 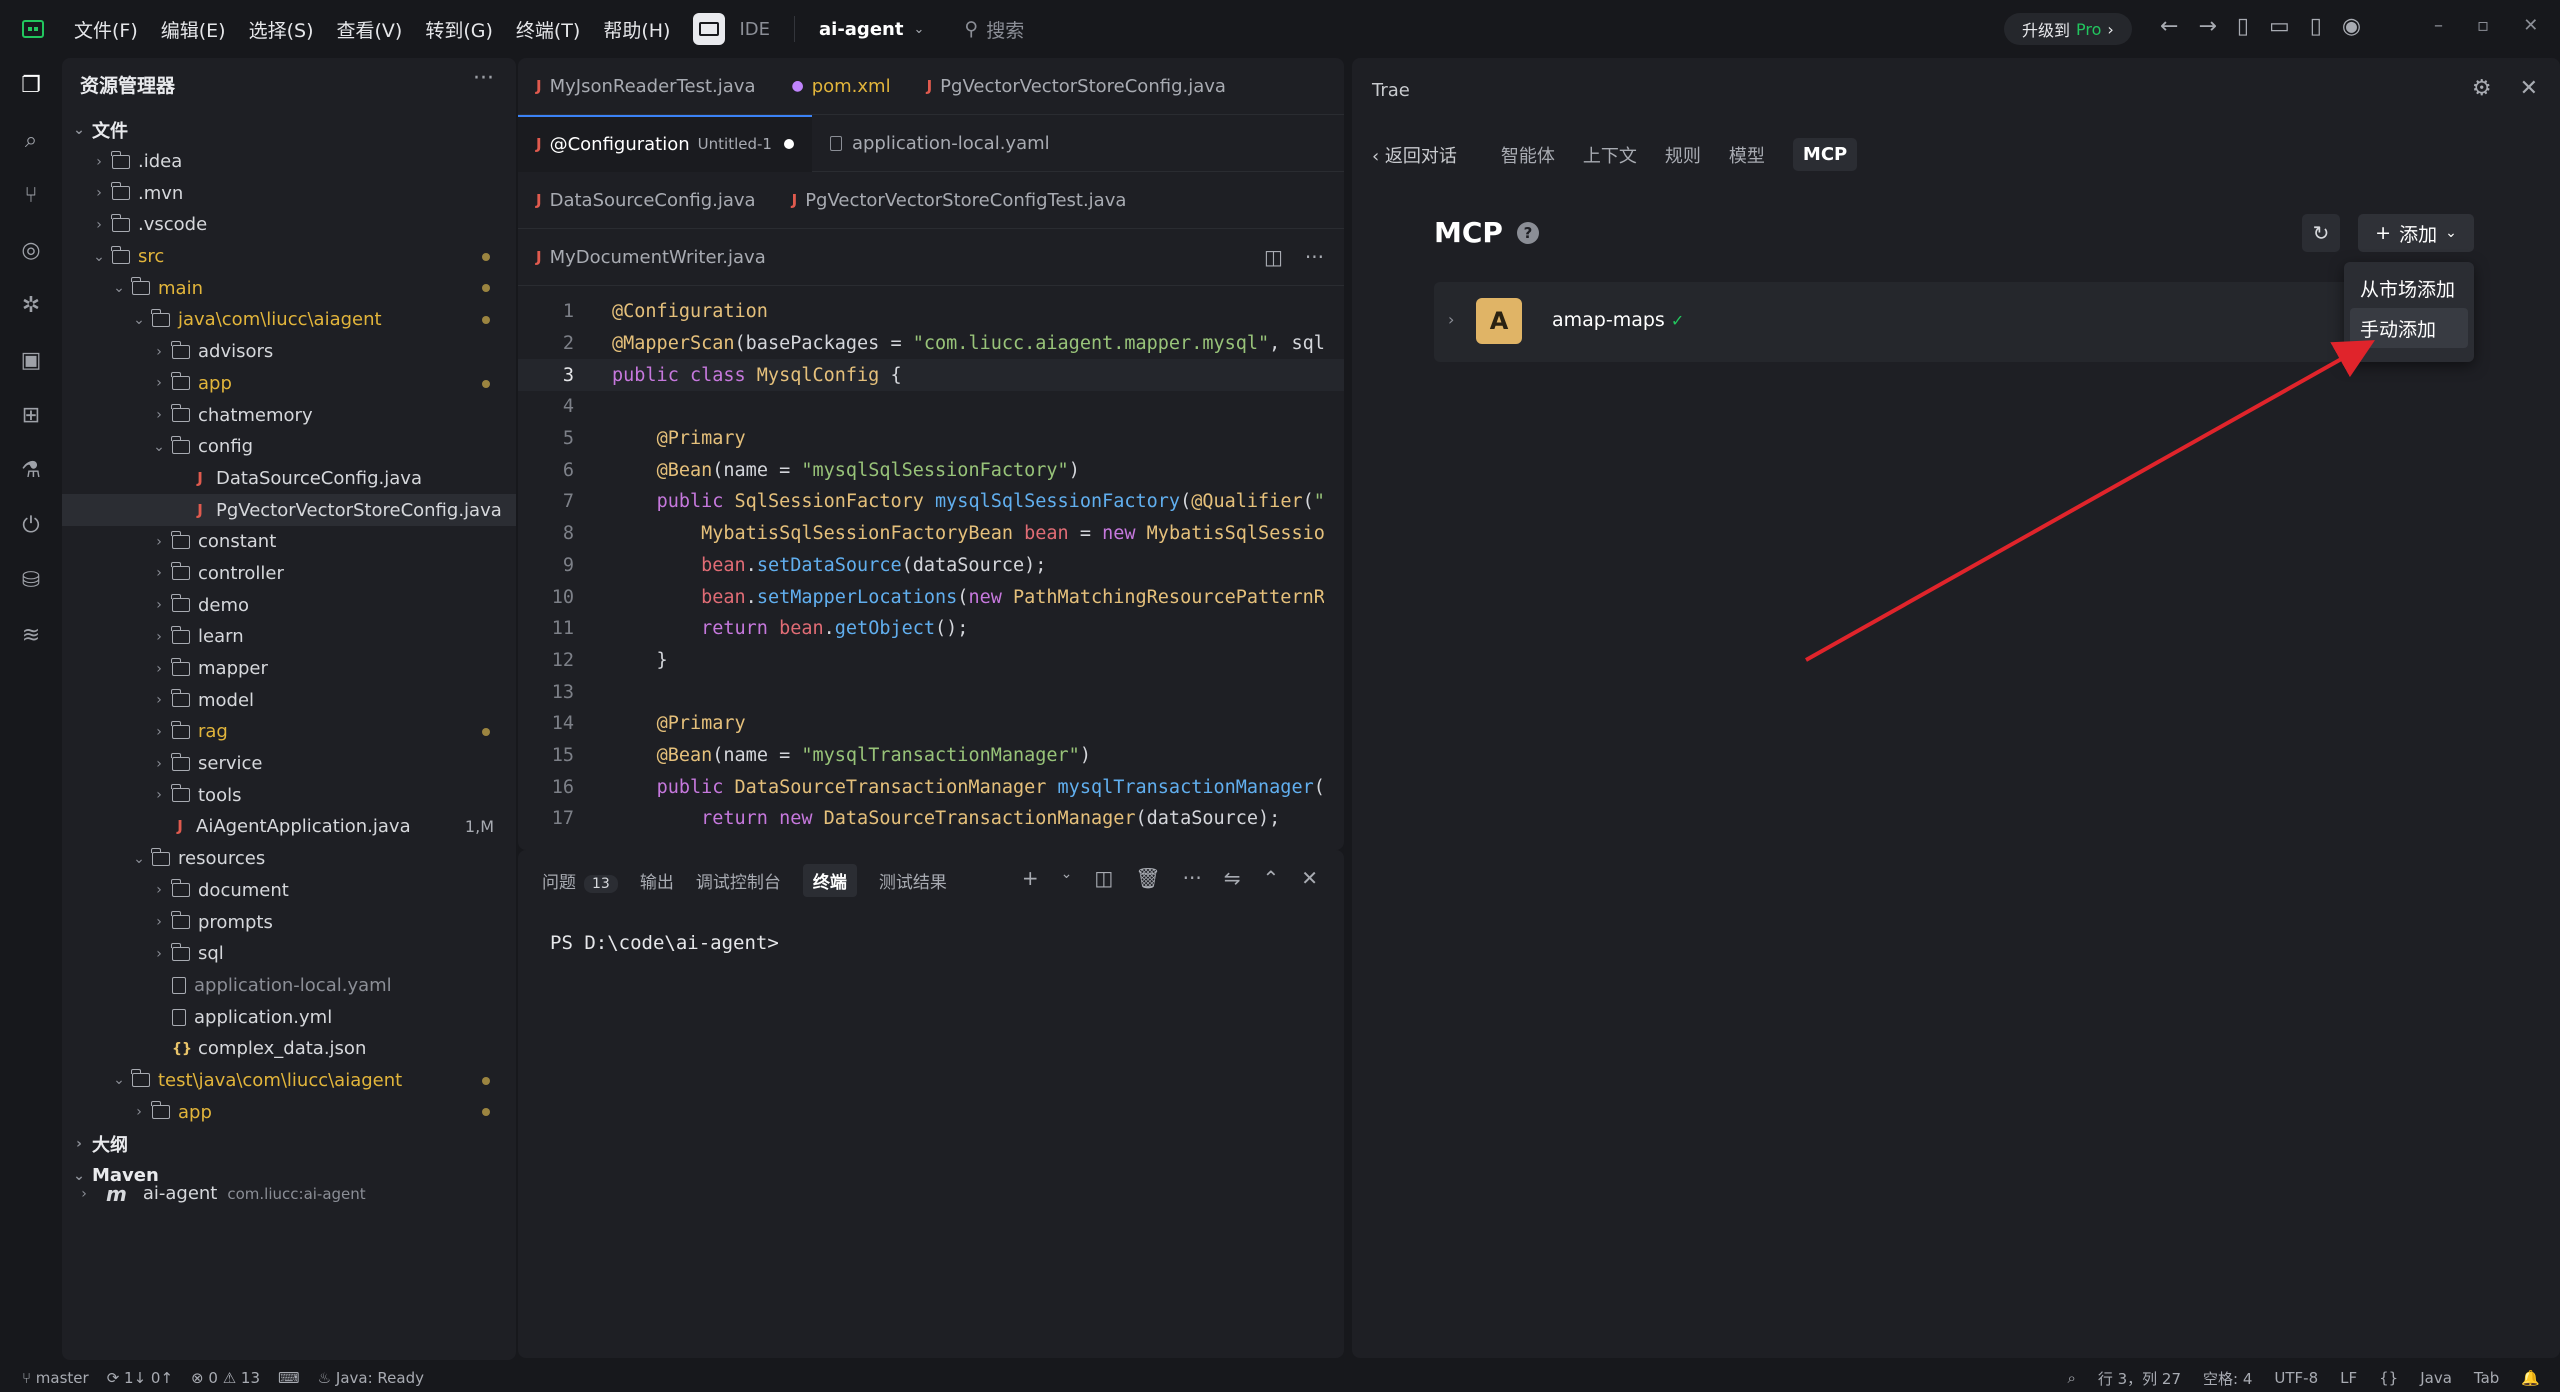 What do you see at coordinates (289, 162) in the screenshot?
I see `folder-row: › .idea` at bounding box center [289, 162].